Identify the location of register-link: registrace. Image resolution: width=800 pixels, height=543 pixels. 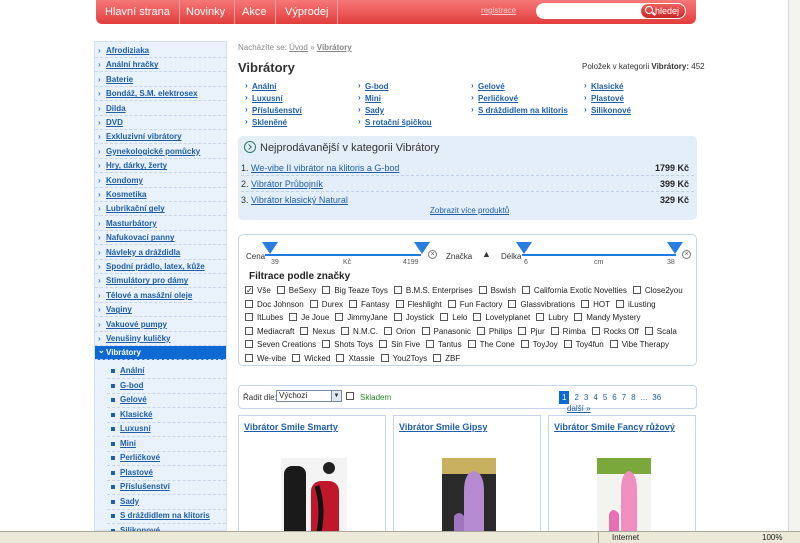
(498, 10).